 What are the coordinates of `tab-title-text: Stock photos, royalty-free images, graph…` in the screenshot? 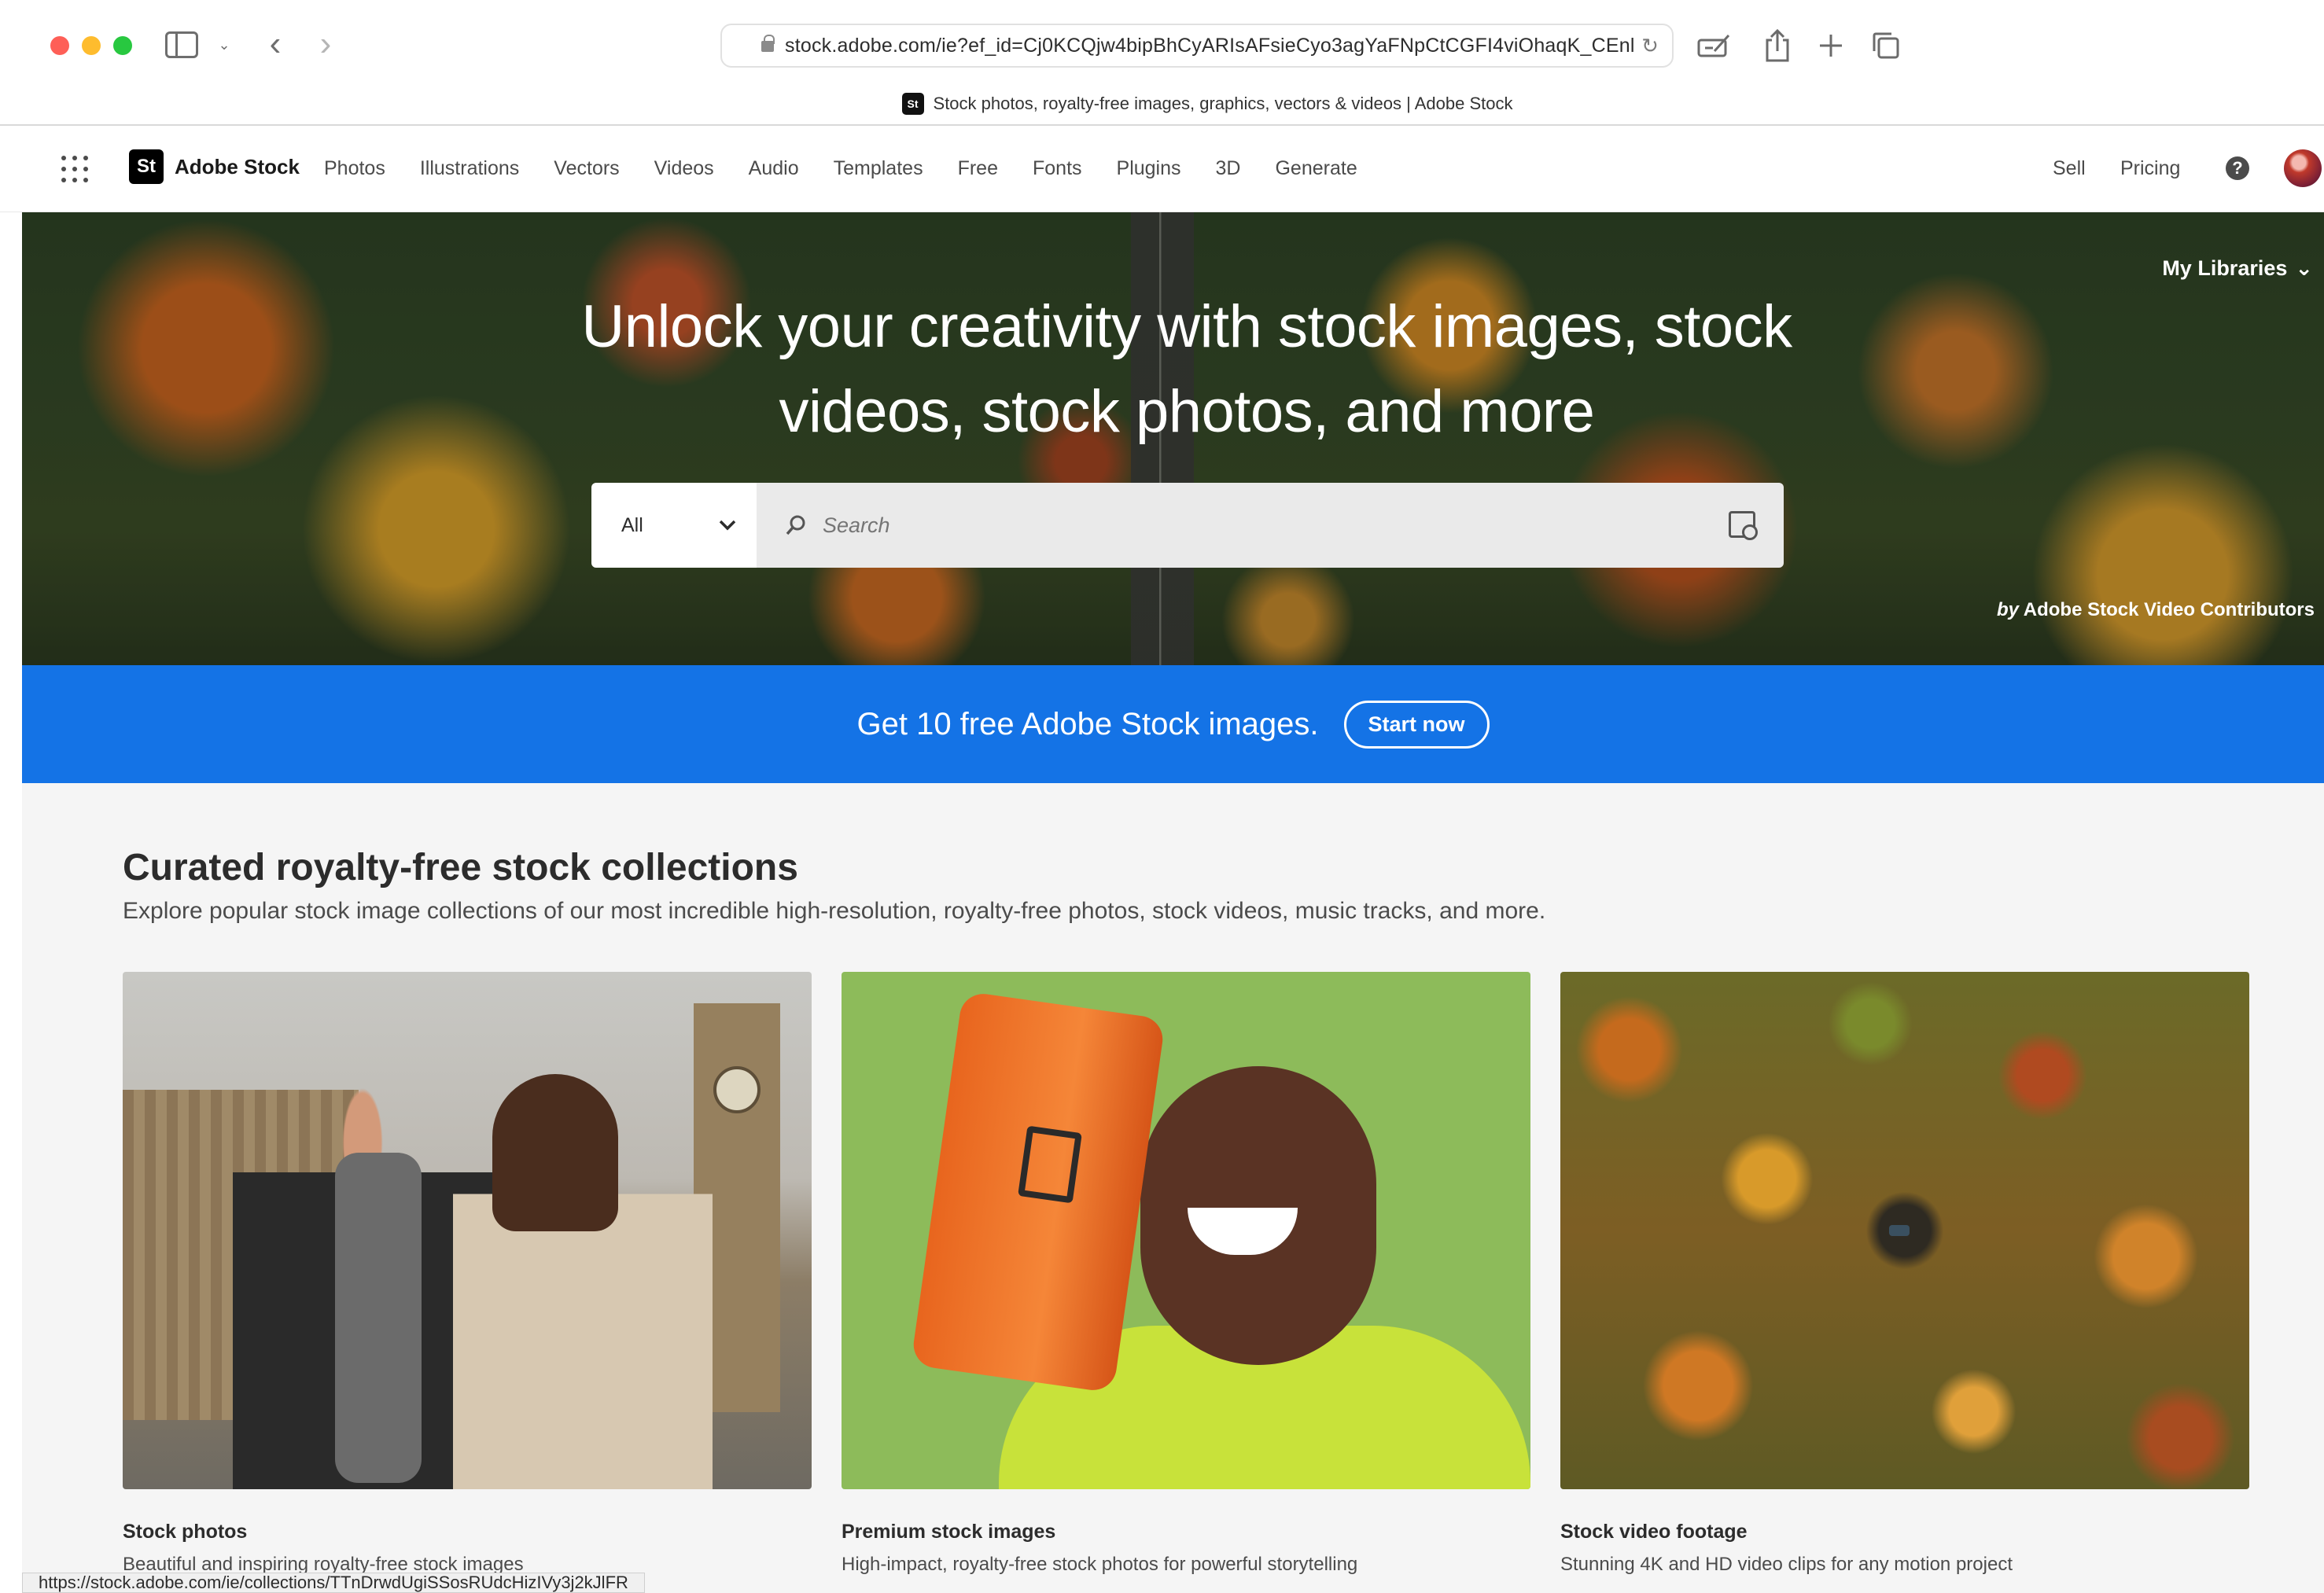 It's located at (1223, 103).